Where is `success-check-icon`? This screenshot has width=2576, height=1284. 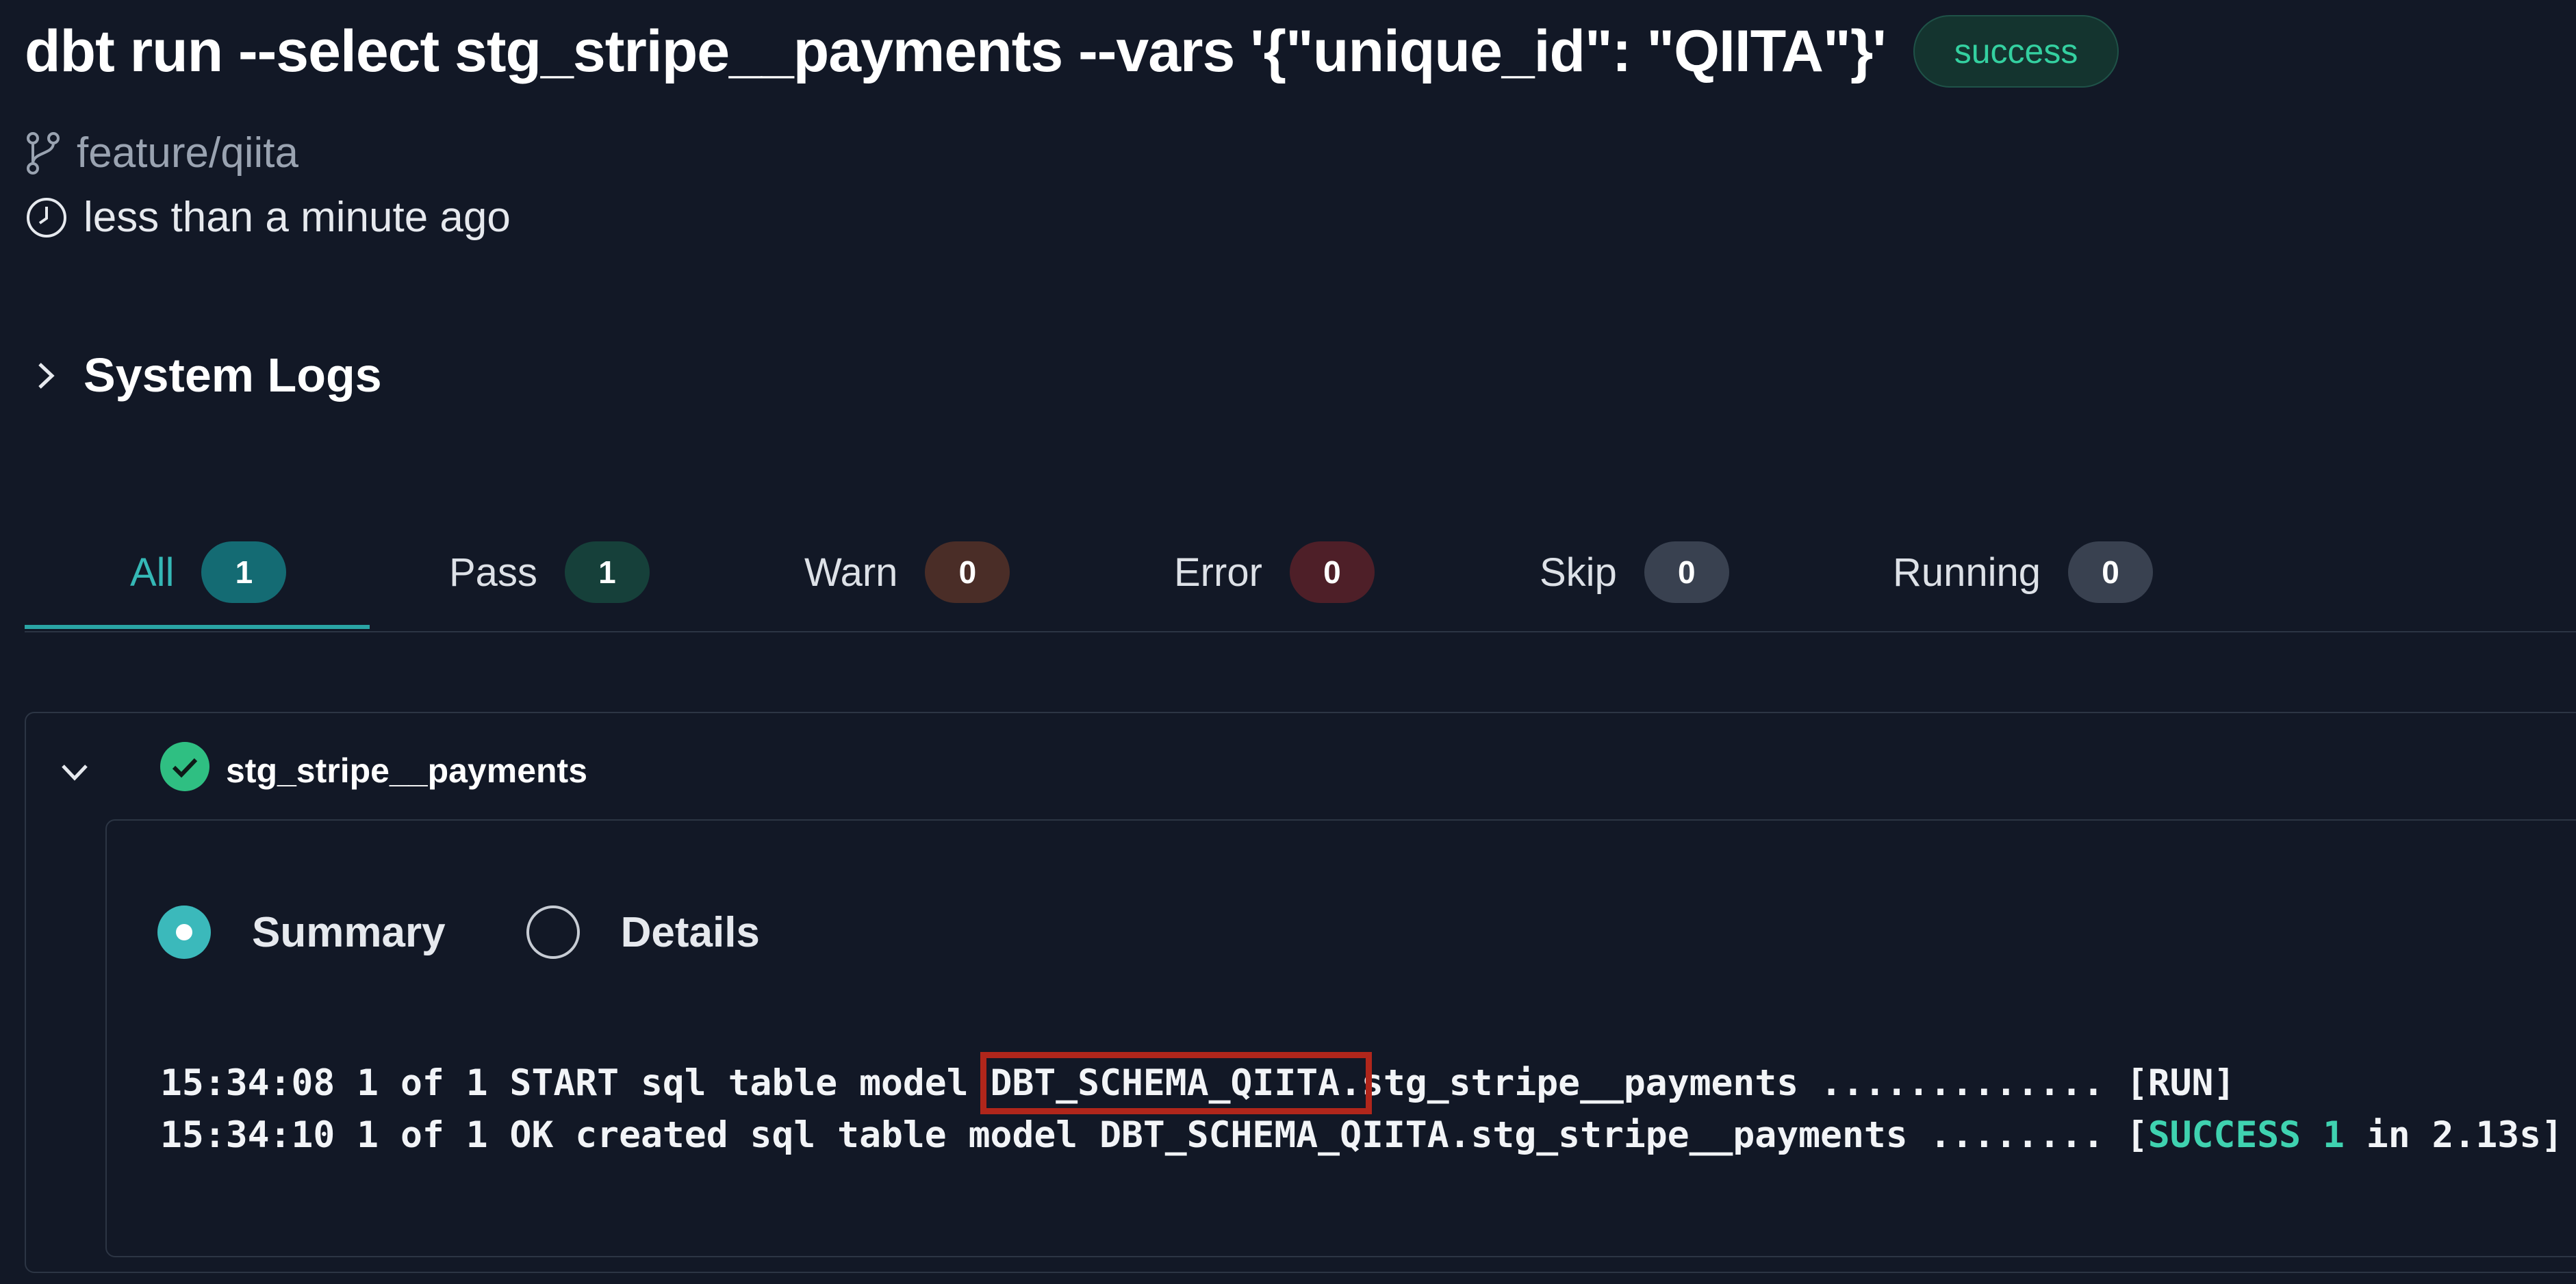 success-check-icon is located at coordinates (185, 771).